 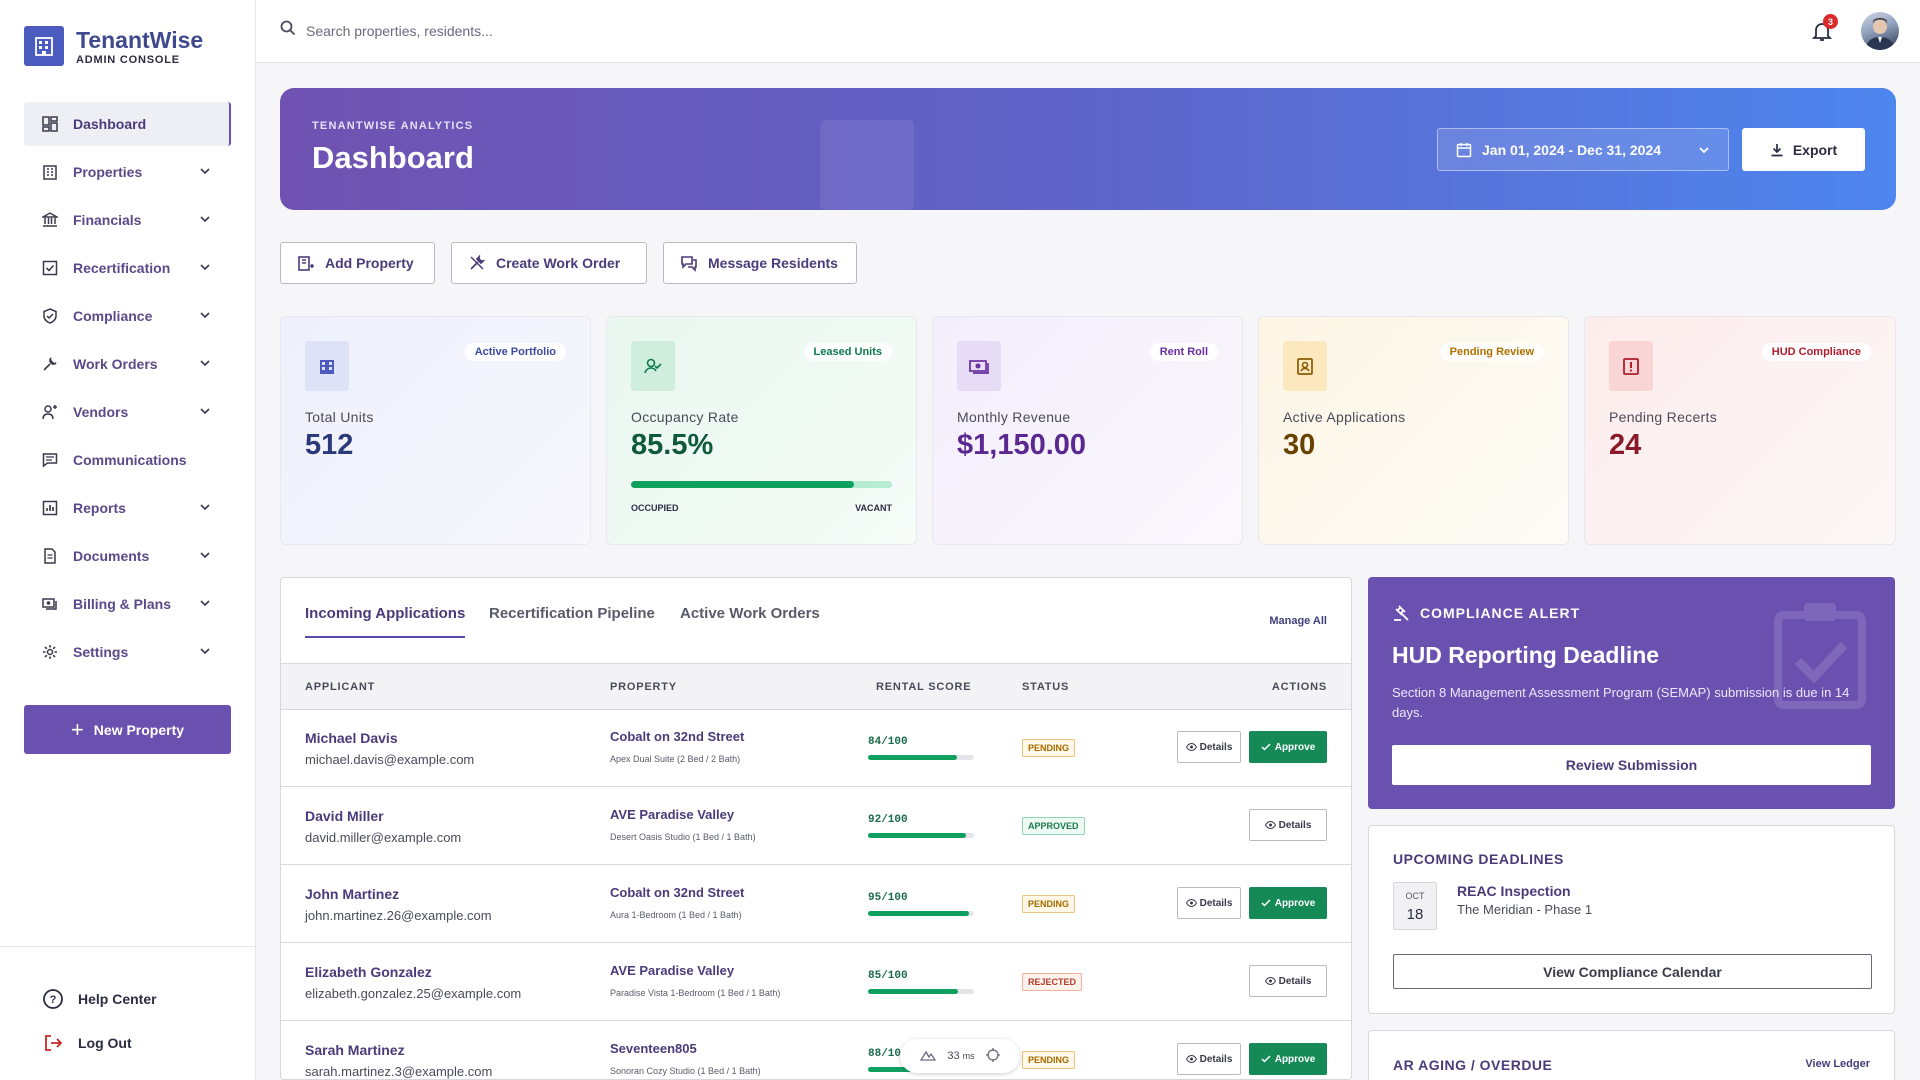 I want to click on building-plus-icon, so click(x=306, y=263).